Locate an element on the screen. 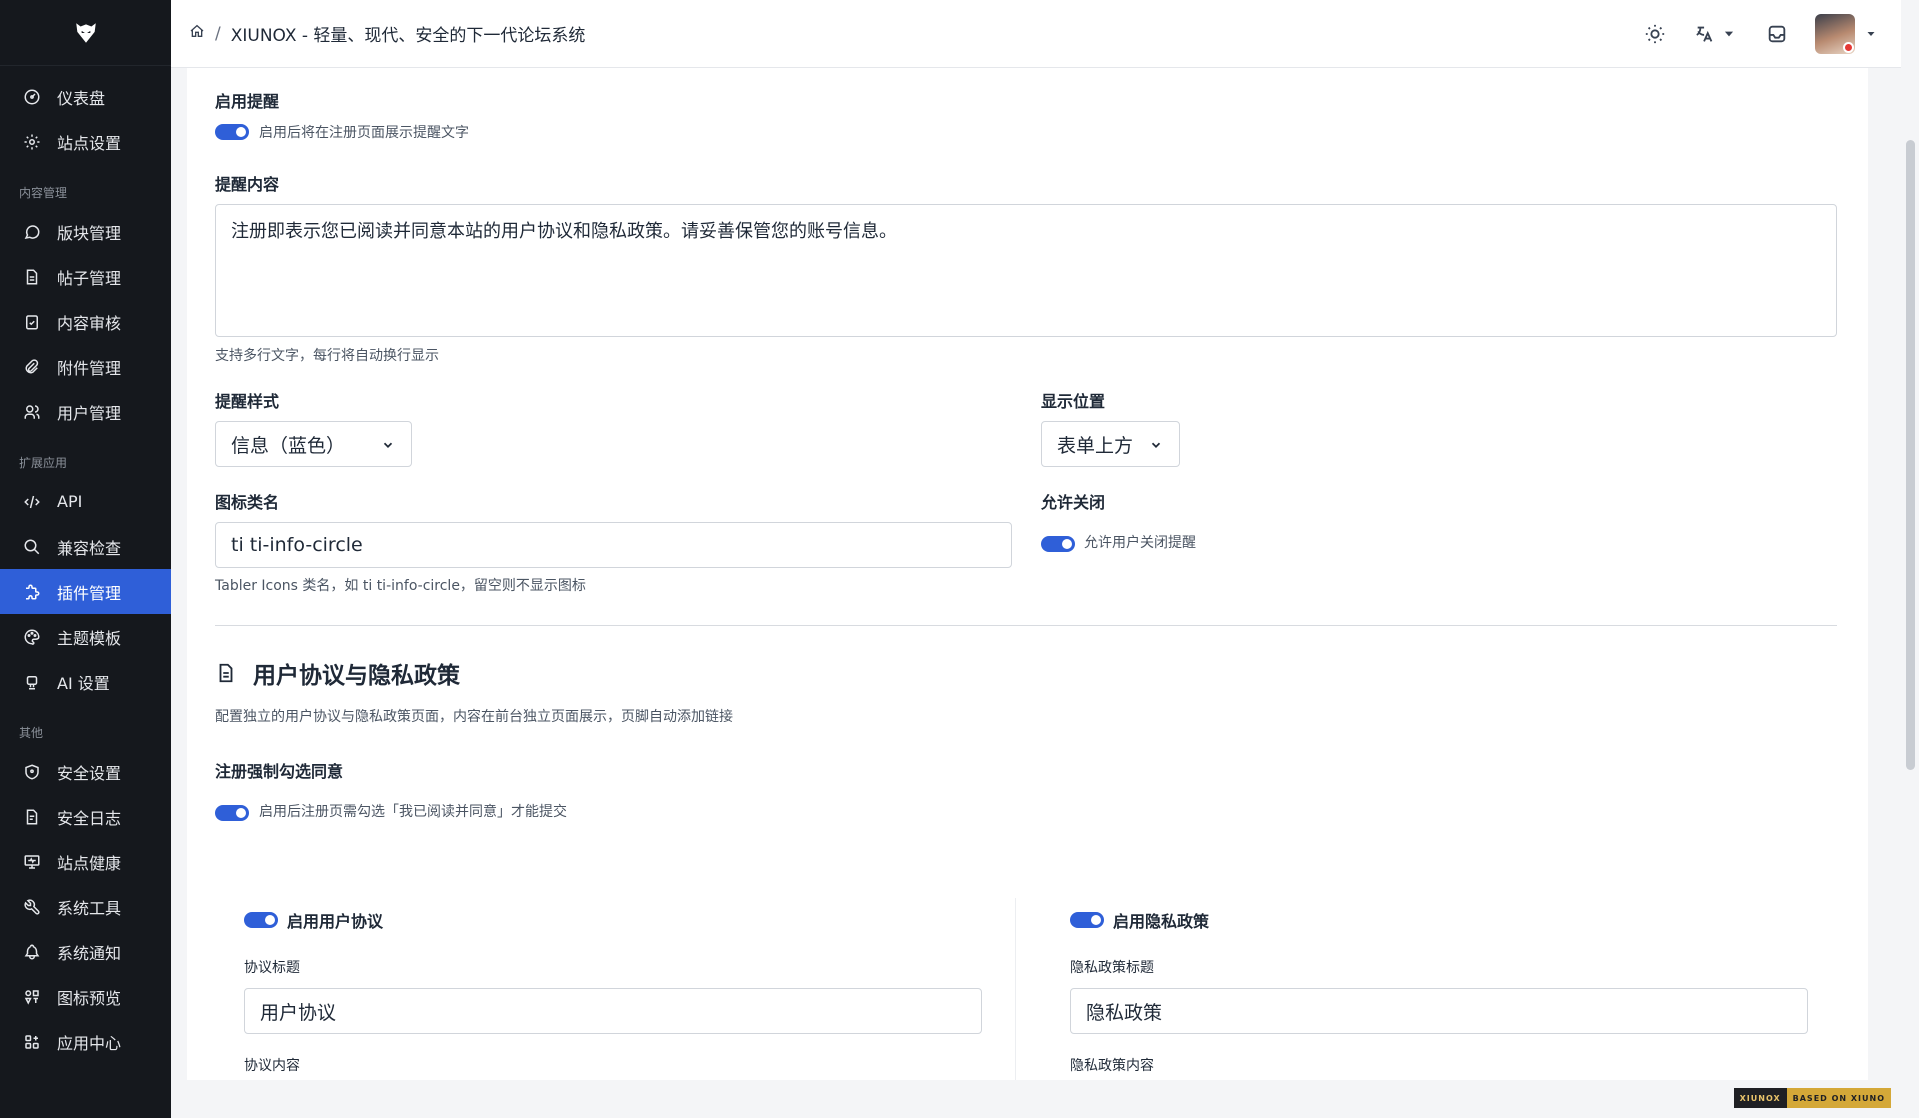 This screenshot has width=1919, height=1118. sidebar-item-label: 附件管理 is located at coordinates (89, 368).